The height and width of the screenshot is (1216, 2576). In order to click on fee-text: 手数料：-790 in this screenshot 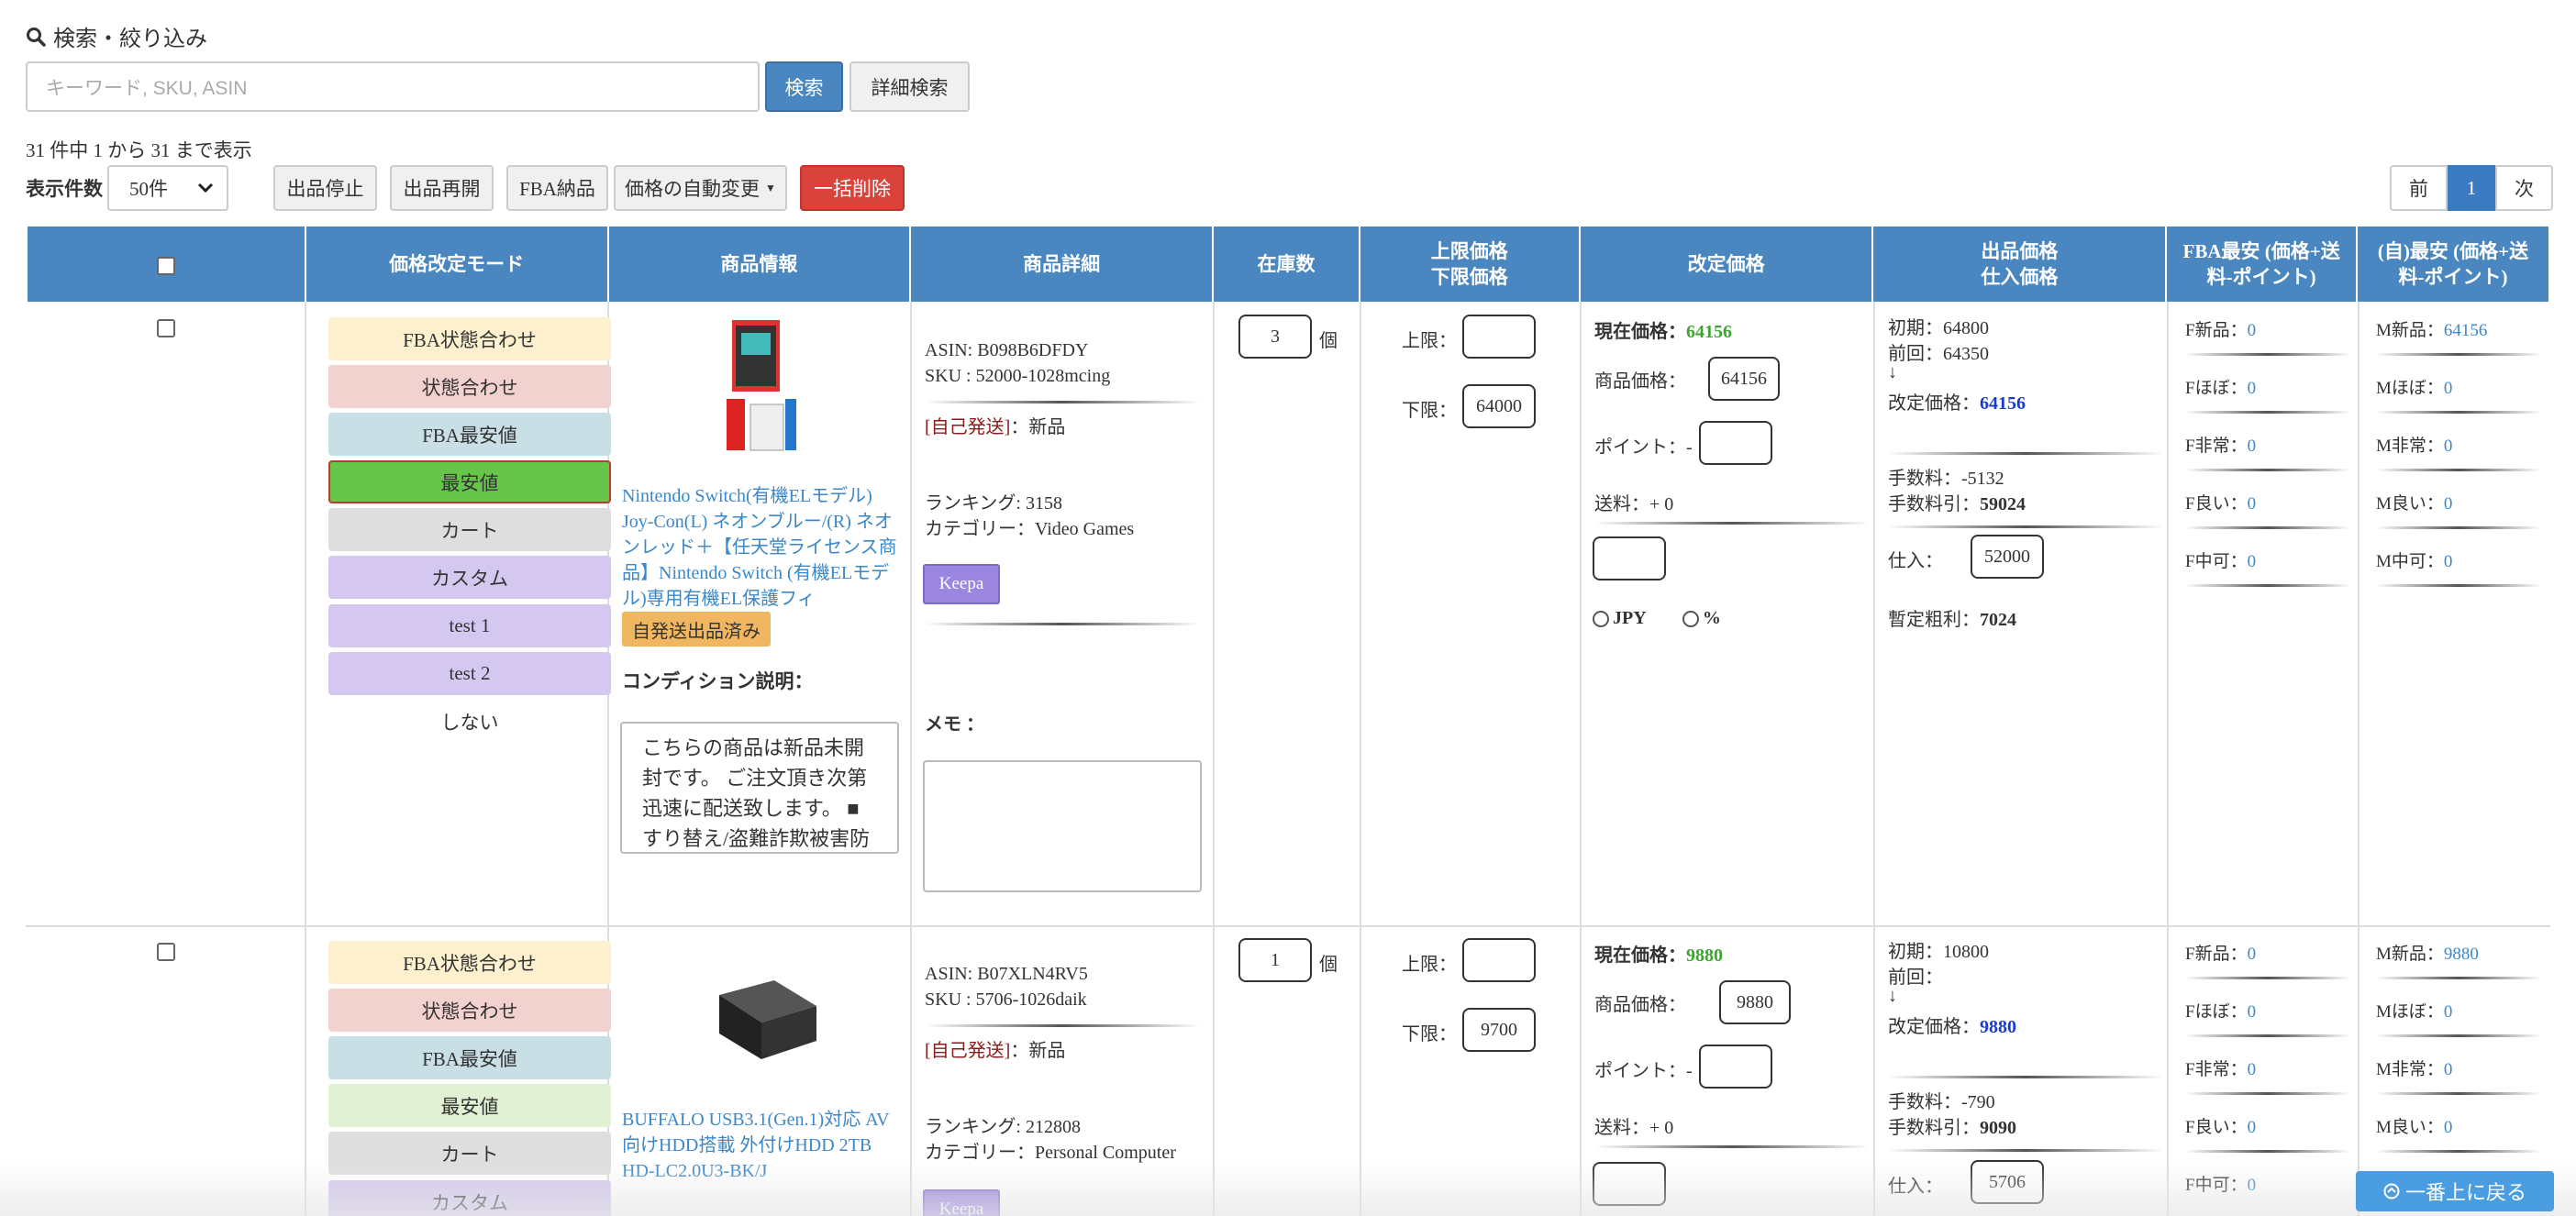, I will do `click(1941, 1102)`.